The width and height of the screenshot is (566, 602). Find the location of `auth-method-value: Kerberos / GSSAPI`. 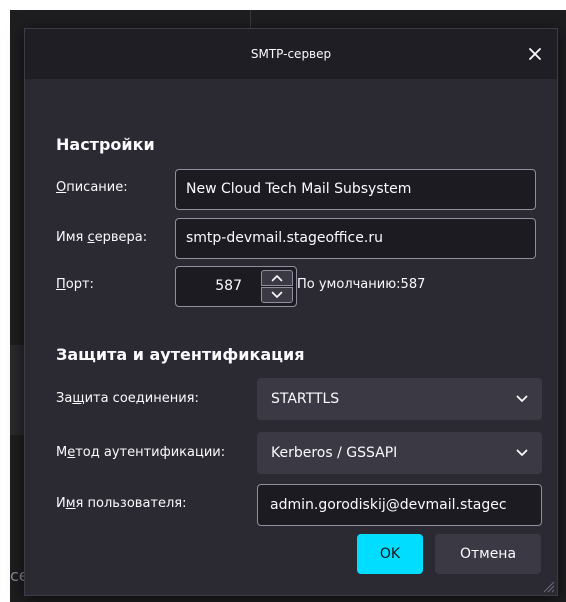

auth-method-value: Kerberos / GSSAPI is located at coordinates (334, 453).